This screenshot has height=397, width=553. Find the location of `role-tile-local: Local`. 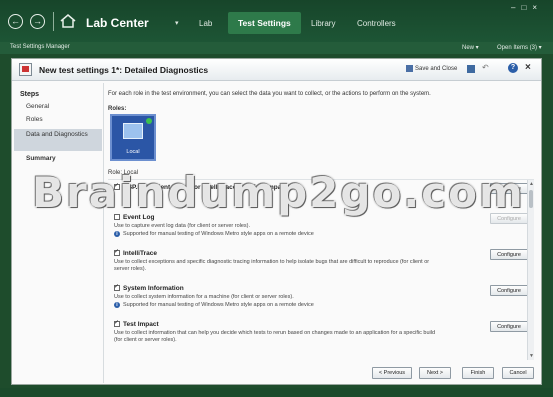

role-tile-local: Local is located at coordinates (133, 137).